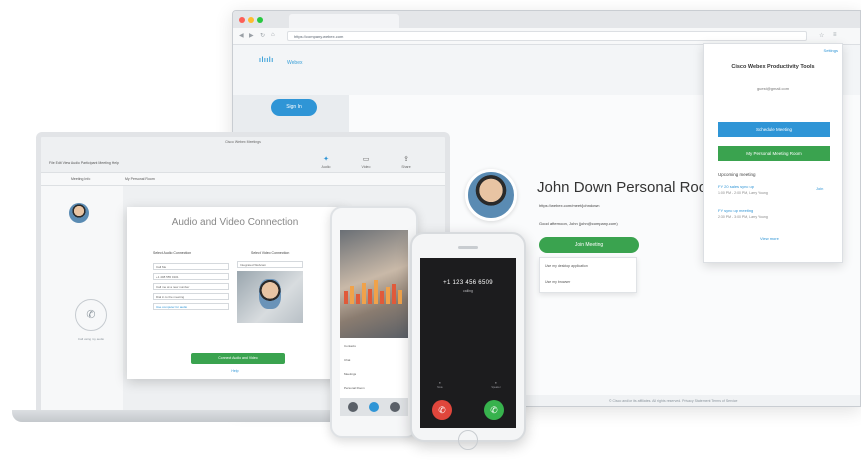  I want to click on call-status: calling, so click(468, 291).